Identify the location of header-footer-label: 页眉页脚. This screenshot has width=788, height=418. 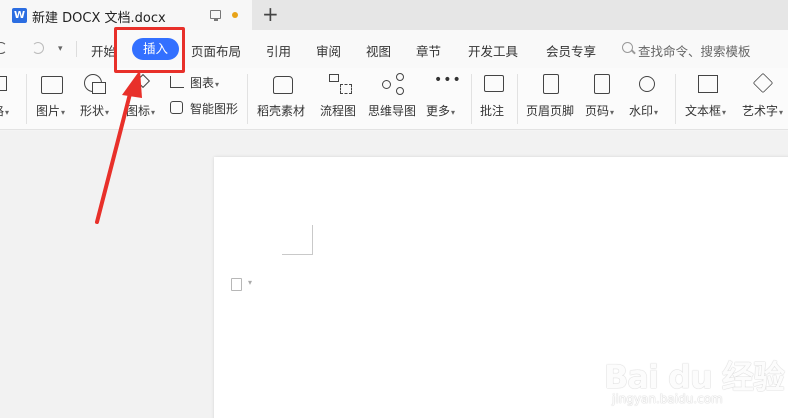
(550, 111).